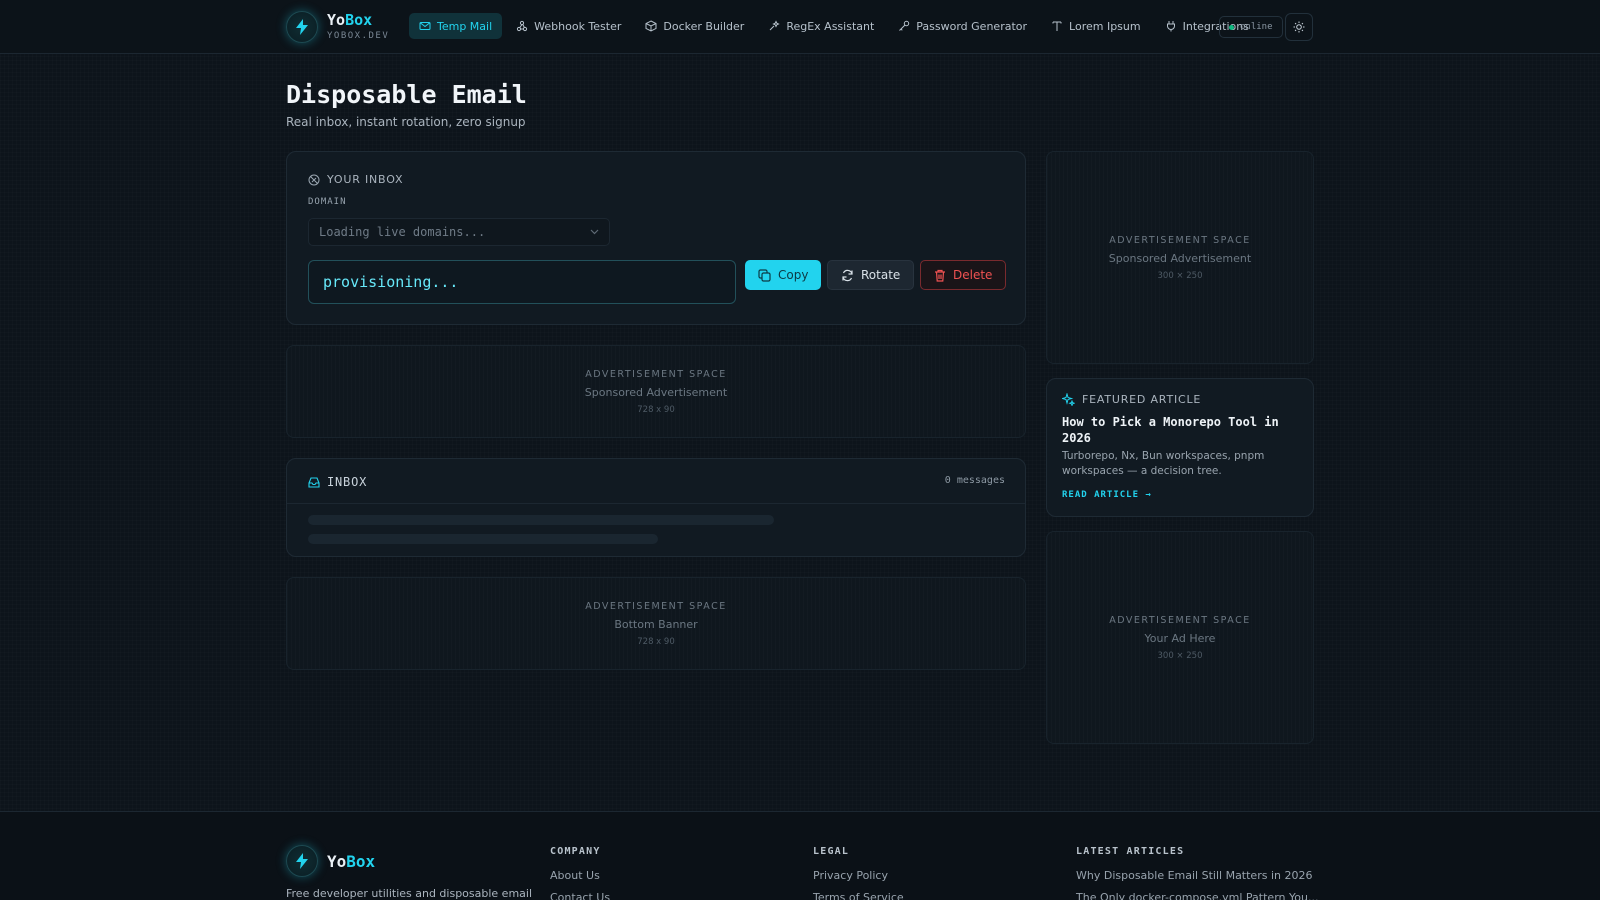 This screenshot has height=900, width=1600. What do you see at coordinates (858, 895) in the screenshot?
I see `footer-link-terms: Terms of Service` at bounding box center [858, 895].